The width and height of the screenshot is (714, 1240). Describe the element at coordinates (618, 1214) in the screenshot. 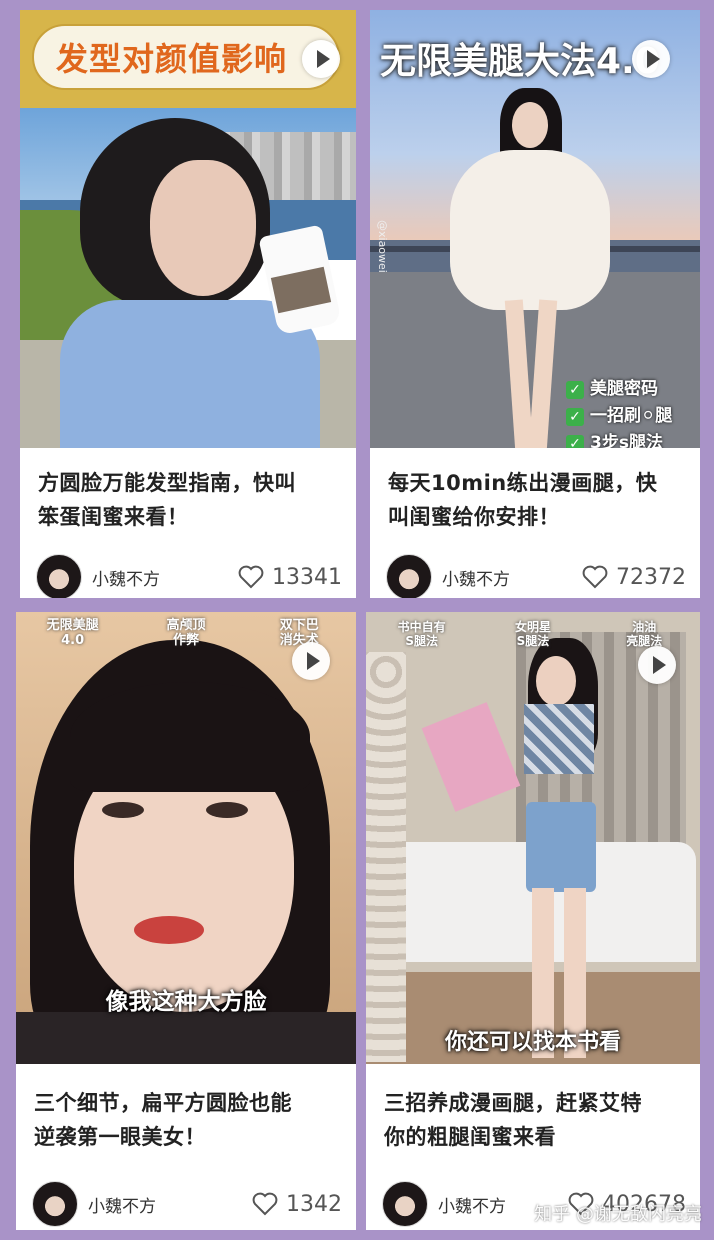

I see `platform-watermark: 知乎 @谢无敌闪亮亮` at that location.